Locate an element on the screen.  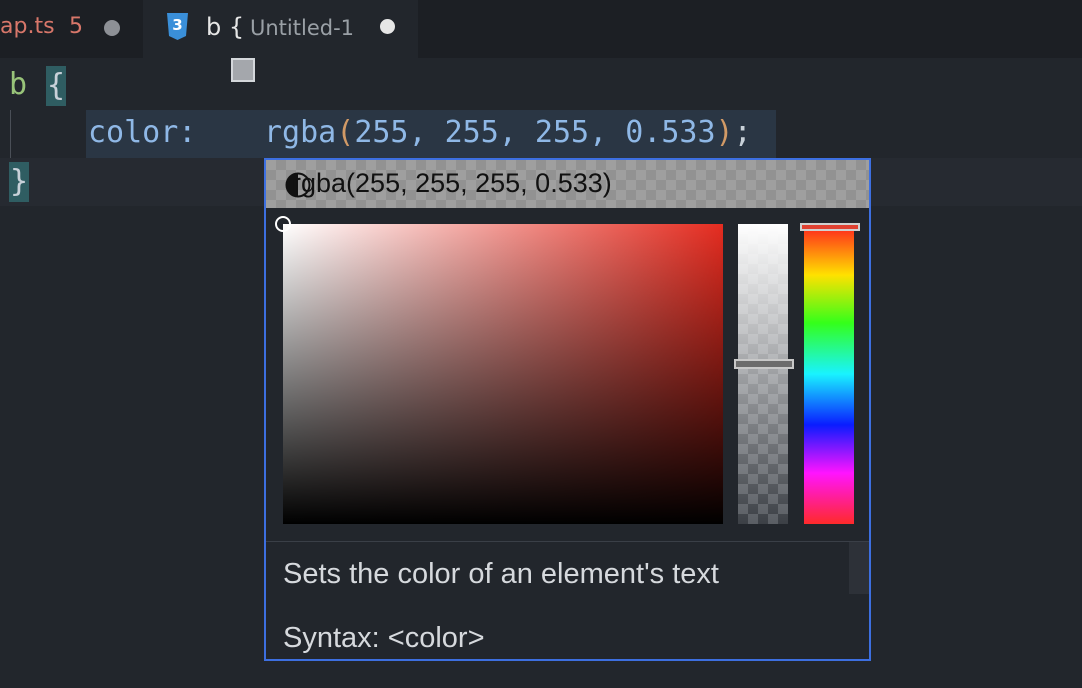
opacity-gradient is located at coordinates (763, 374).